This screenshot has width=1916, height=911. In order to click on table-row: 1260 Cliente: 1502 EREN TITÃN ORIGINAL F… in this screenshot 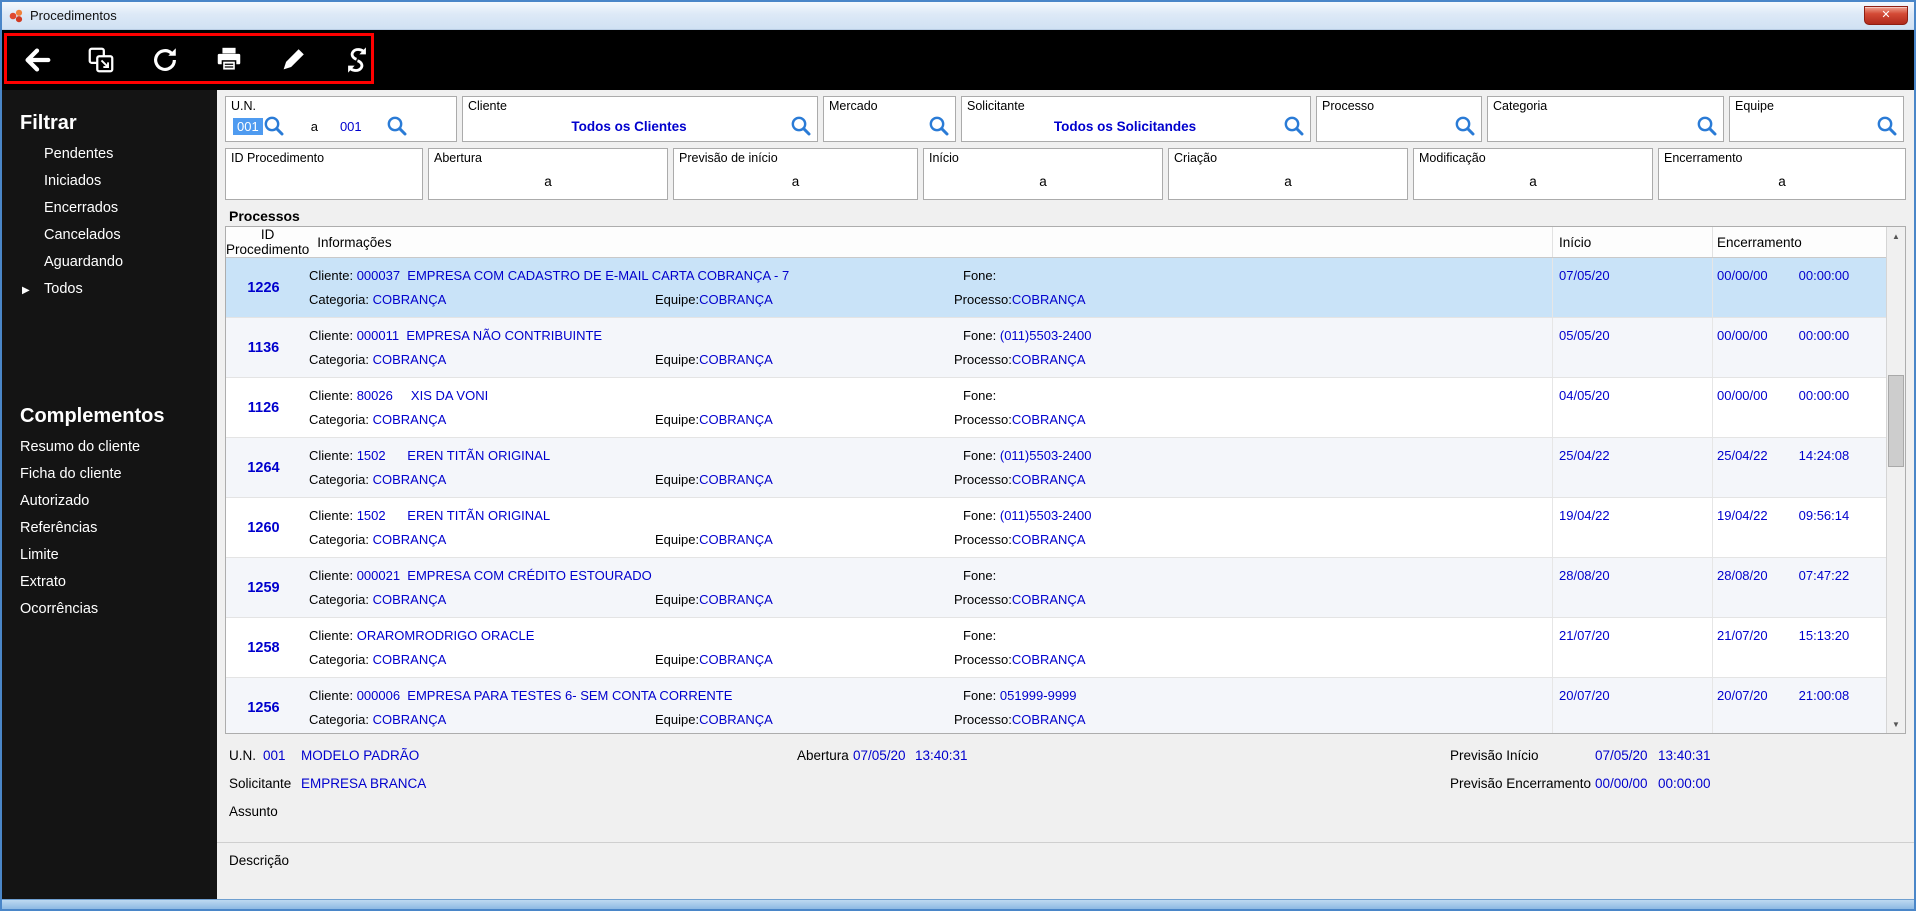, I will do `click(1056, 528)`.